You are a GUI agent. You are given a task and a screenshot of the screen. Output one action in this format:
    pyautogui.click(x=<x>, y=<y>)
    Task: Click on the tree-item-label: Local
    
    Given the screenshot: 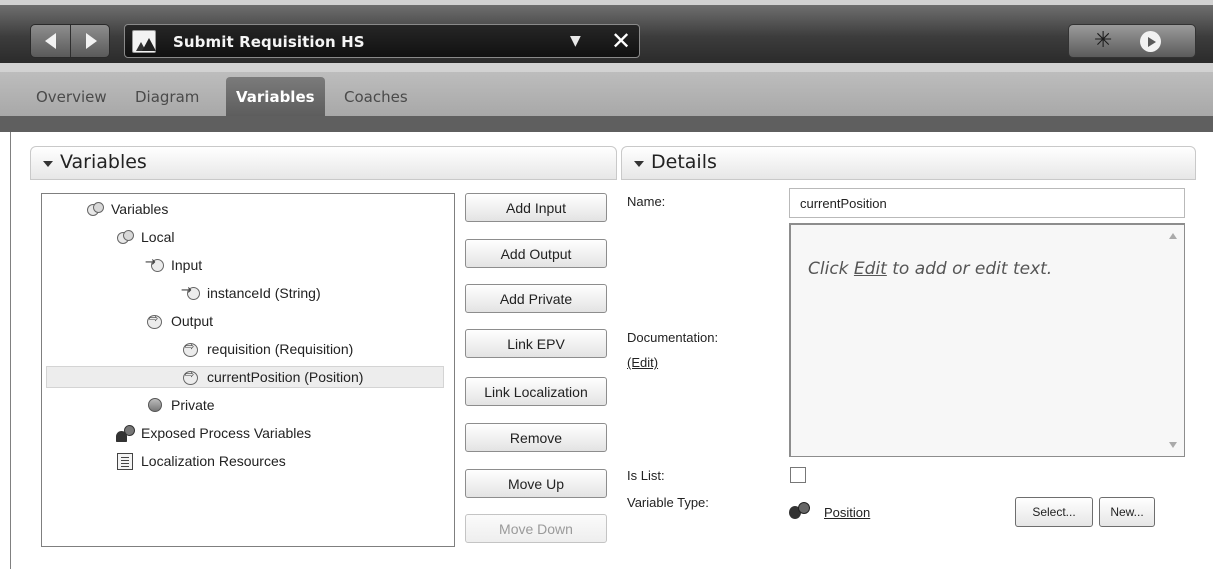 What is the action you would take?
    pyautogui.click(x=158, y=237)
    